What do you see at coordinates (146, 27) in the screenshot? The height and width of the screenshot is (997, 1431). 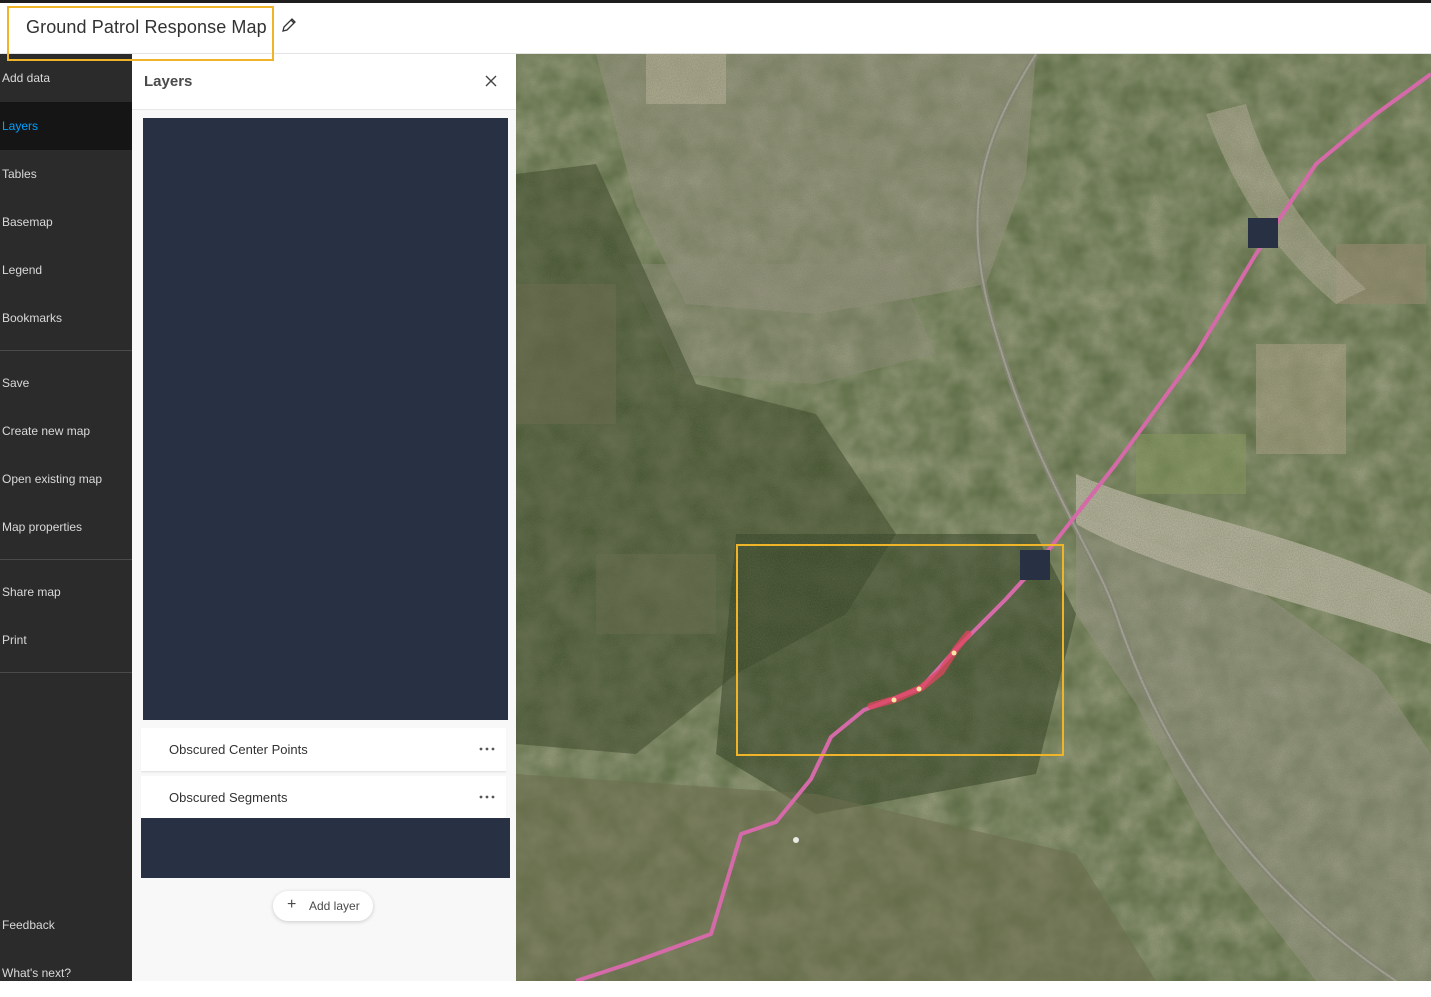 I see `map-title: Ground Patrol Response Map` at bounding box center [146, 27].